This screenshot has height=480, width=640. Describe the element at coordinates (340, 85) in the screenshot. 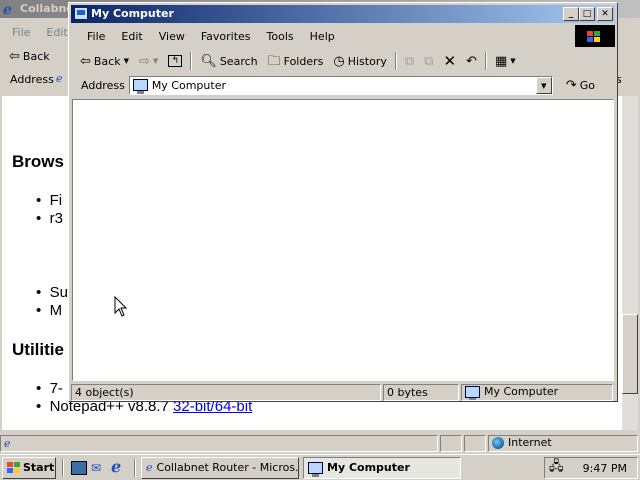

I see `address-field: My Computer ▼` at that location.